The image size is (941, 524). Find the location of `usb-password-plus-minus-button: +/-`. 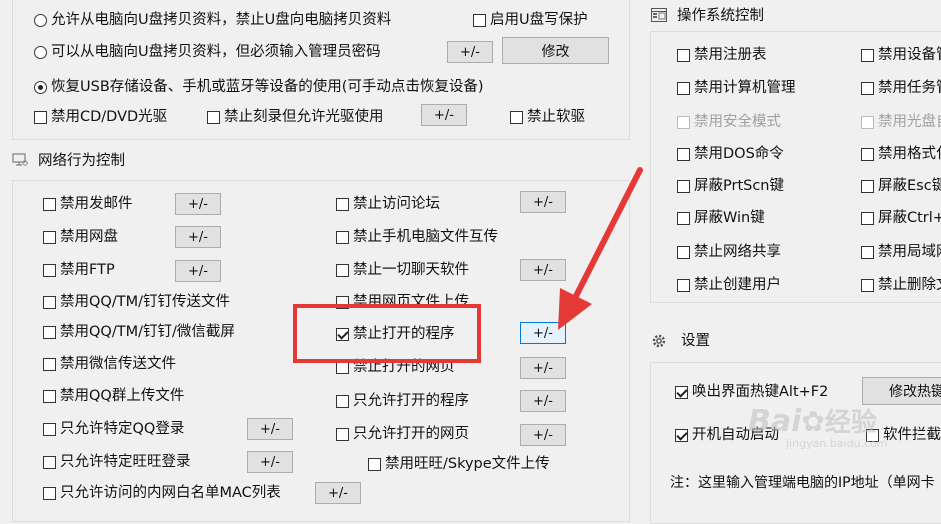

usb-password-plus-minus-button: +/- is located at coordinates (470, 52).